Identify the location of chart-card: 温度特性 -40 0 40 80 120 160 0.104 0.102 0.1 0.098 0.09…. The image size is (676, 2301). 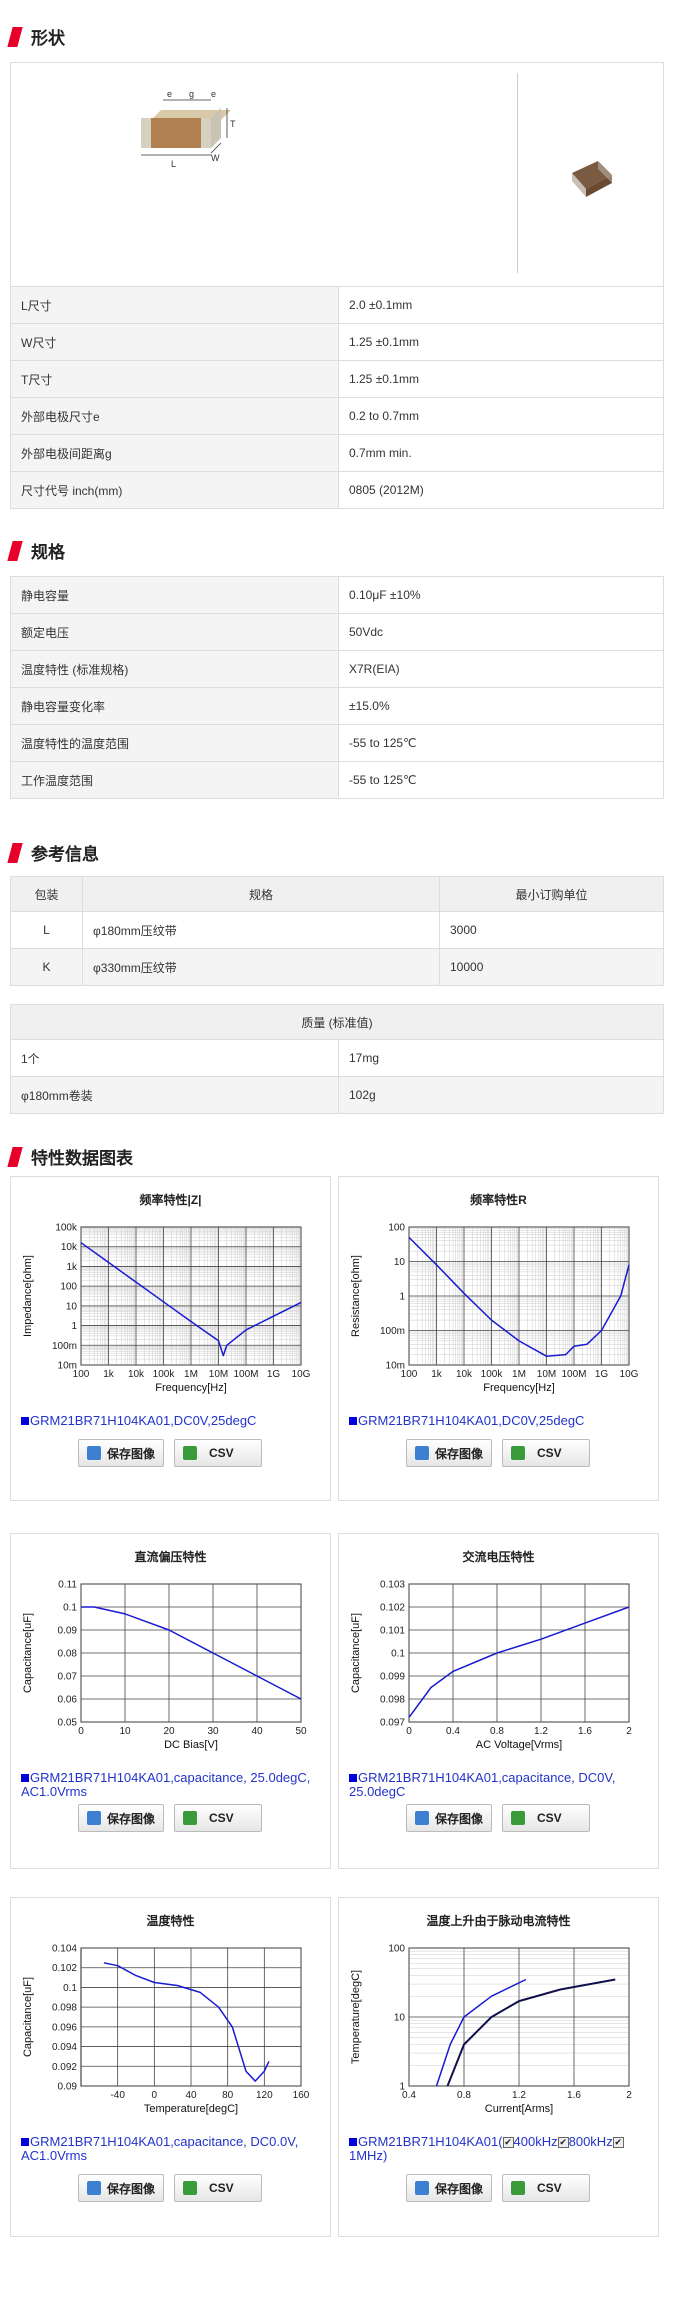
(170, 2067).